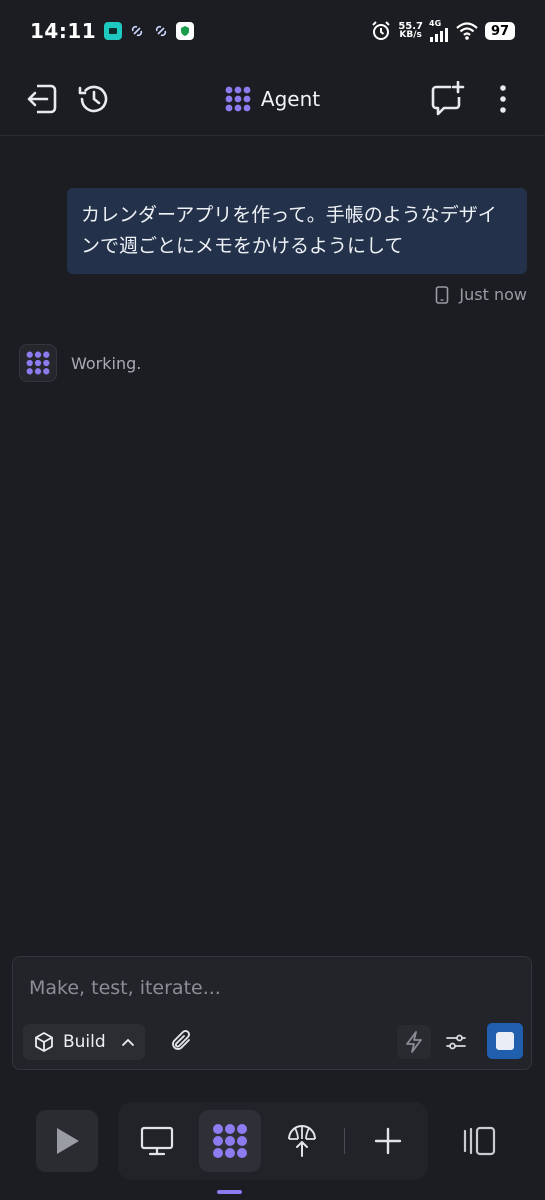 This screenshot has height=1200, width=545. Describe the element at coordinates (229, 1192) in the screenshot. I see `home-indicator` at that location.